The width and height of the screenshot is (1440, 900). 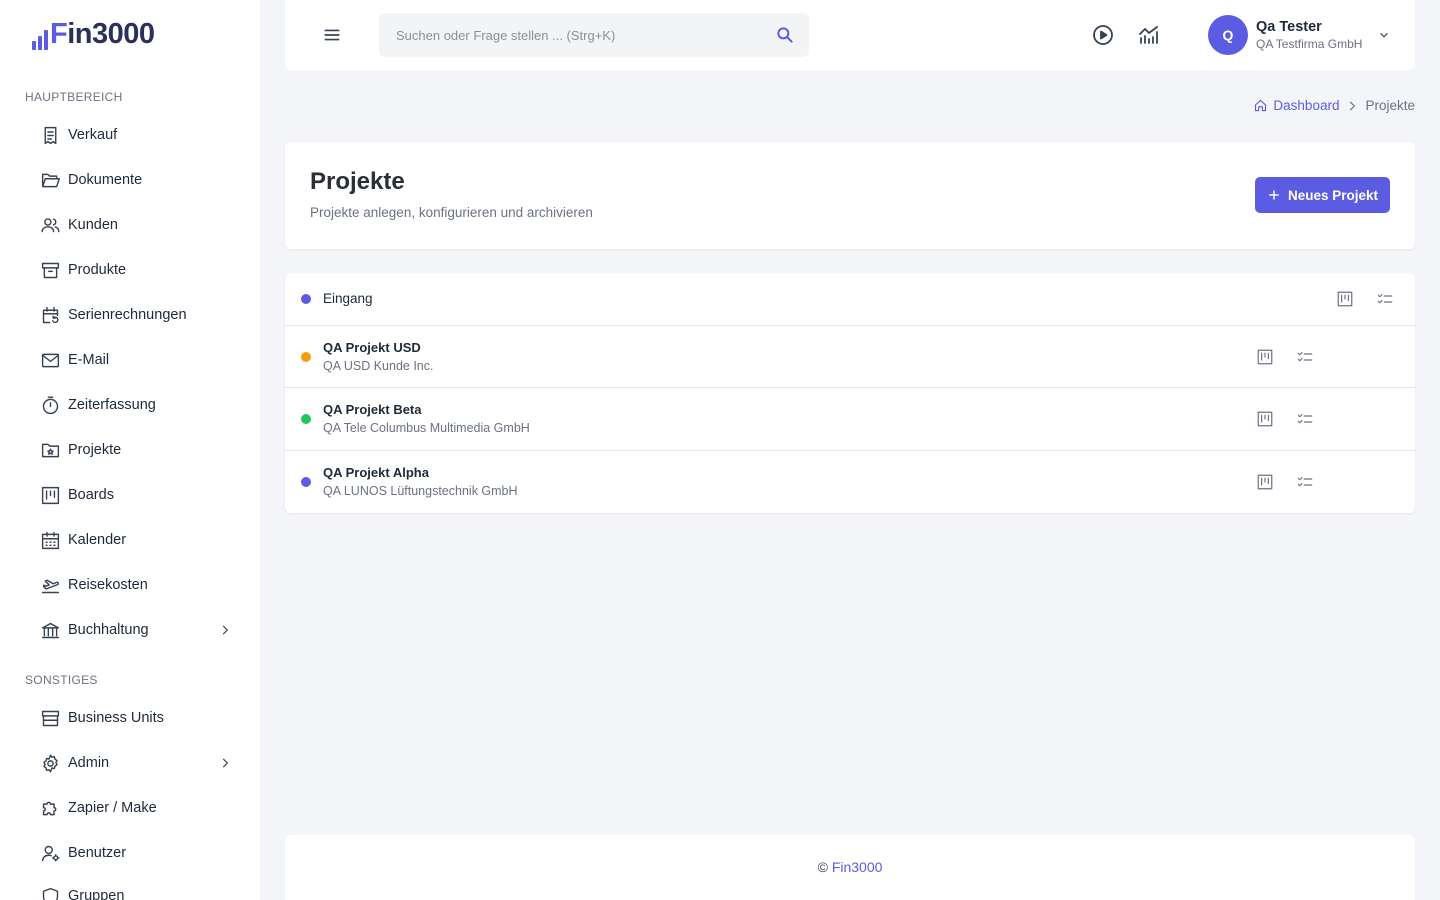 What do you see at coordinates (1277, 195) in the screenshot?
I see `plus-icon` at bounding box center [1277, 195].